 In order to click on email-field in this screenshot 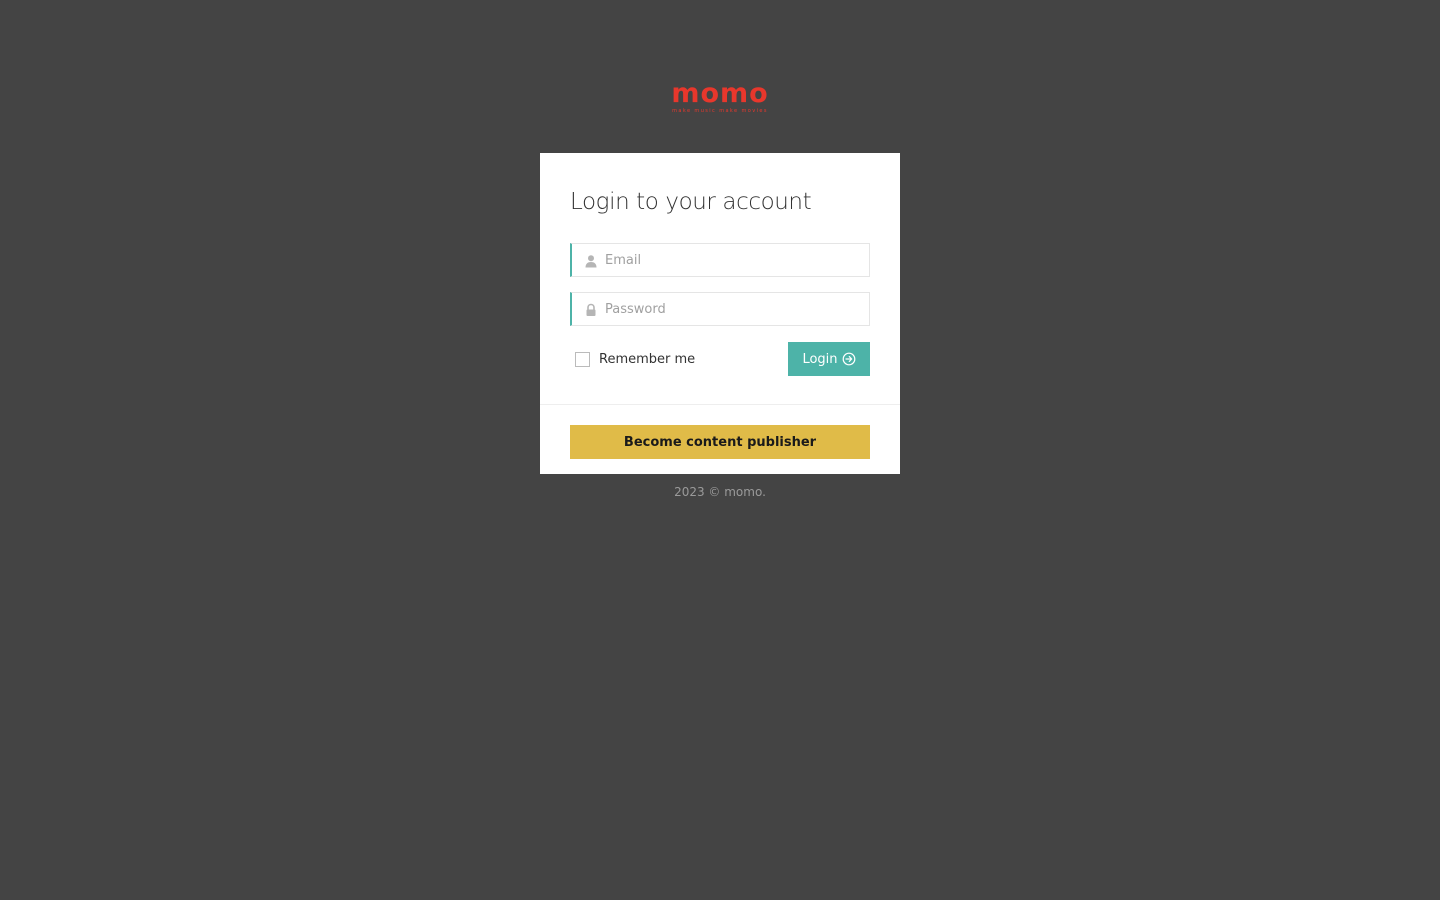, I will do `click(720, 260)`.